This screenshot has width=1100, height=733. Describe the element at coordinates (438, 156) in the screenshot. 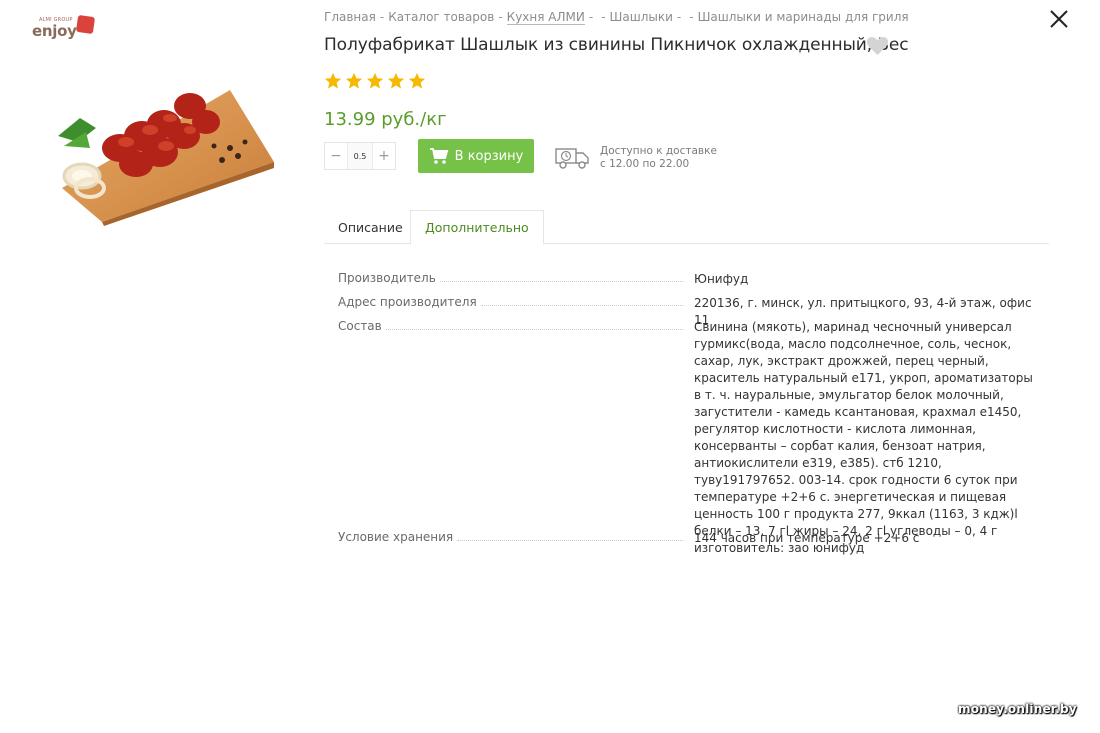

I see `cart-icon` at that location.